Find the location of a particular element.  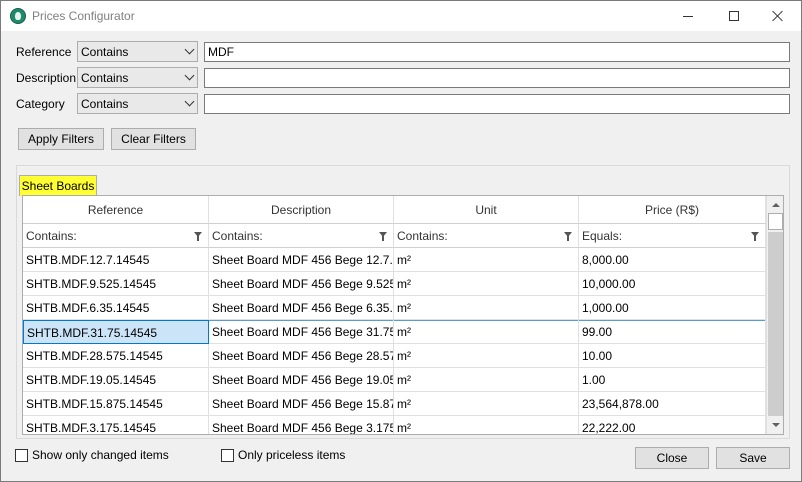

clear-filters-button: Clear Filters is located at coordinates (153, 139).